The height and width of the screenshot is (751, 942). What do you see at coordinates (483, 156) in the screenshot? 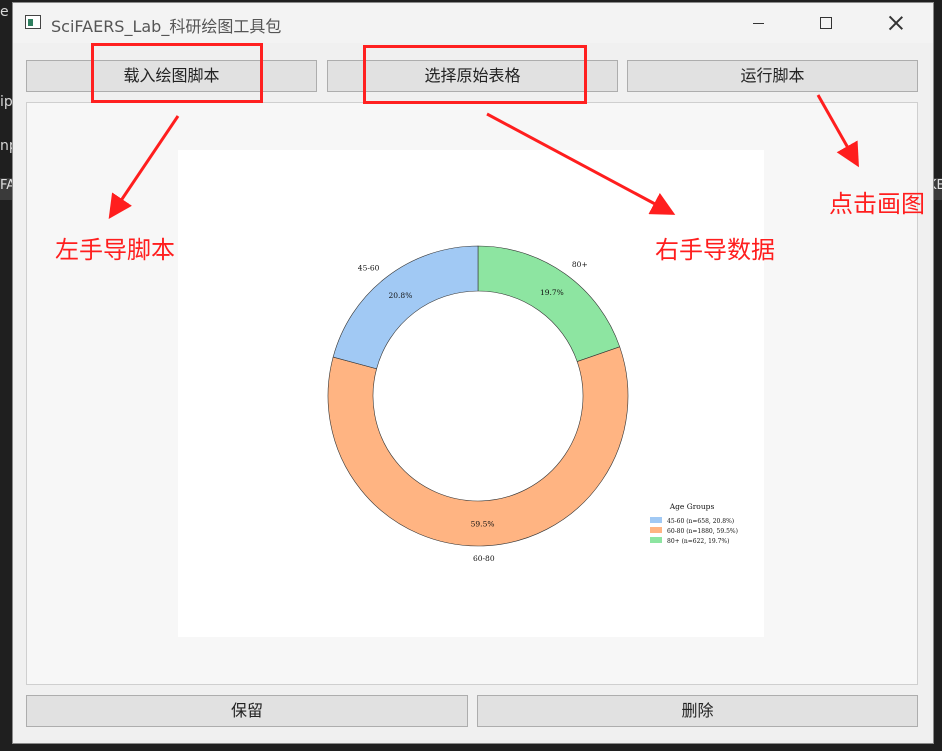
I see `annotation-arrows` at bounding box center [483, 156].